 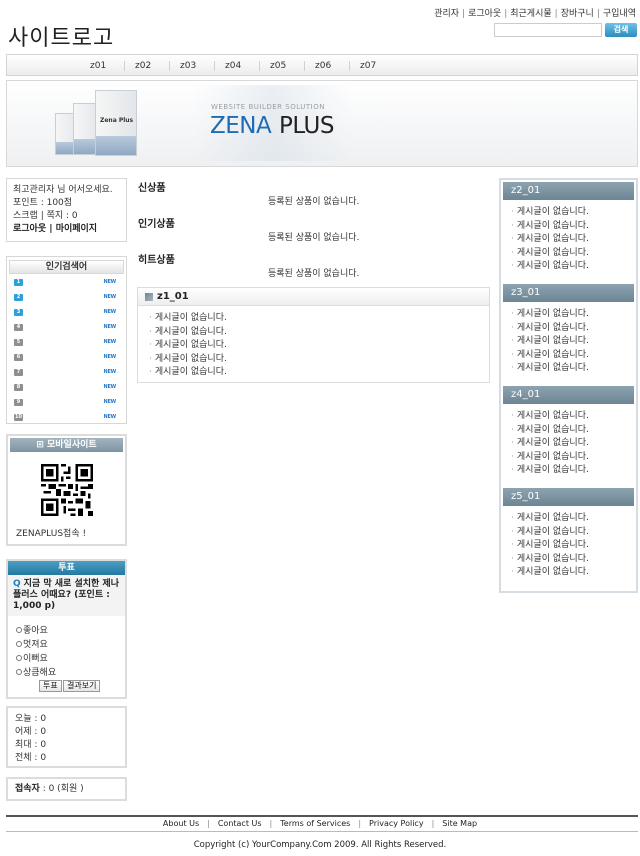 I want to click on popular-search-row: 1 NEW, so click(x=68, y=283).